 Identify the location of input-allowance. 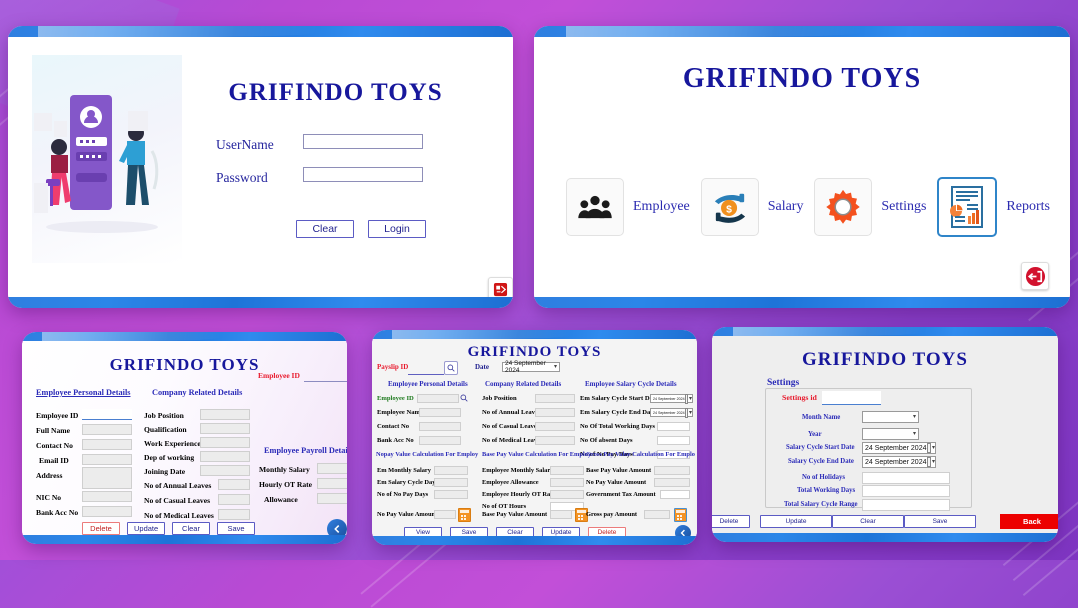
(332, 498).